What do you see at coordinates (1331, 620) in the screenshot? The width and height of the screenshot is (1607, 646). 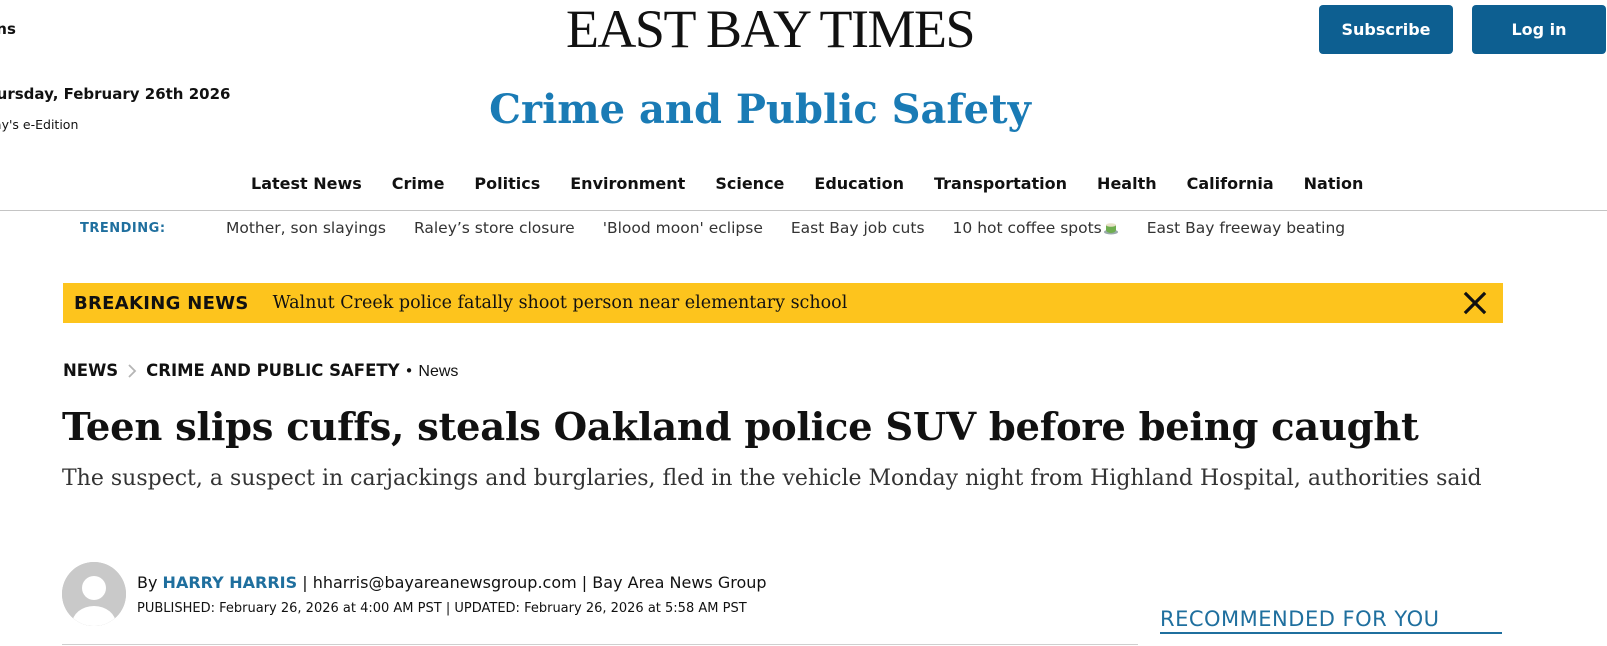 I see `recommended-for-you-heading: RECOMMENDED FOR YOU` at bounding box center [1331, 620].